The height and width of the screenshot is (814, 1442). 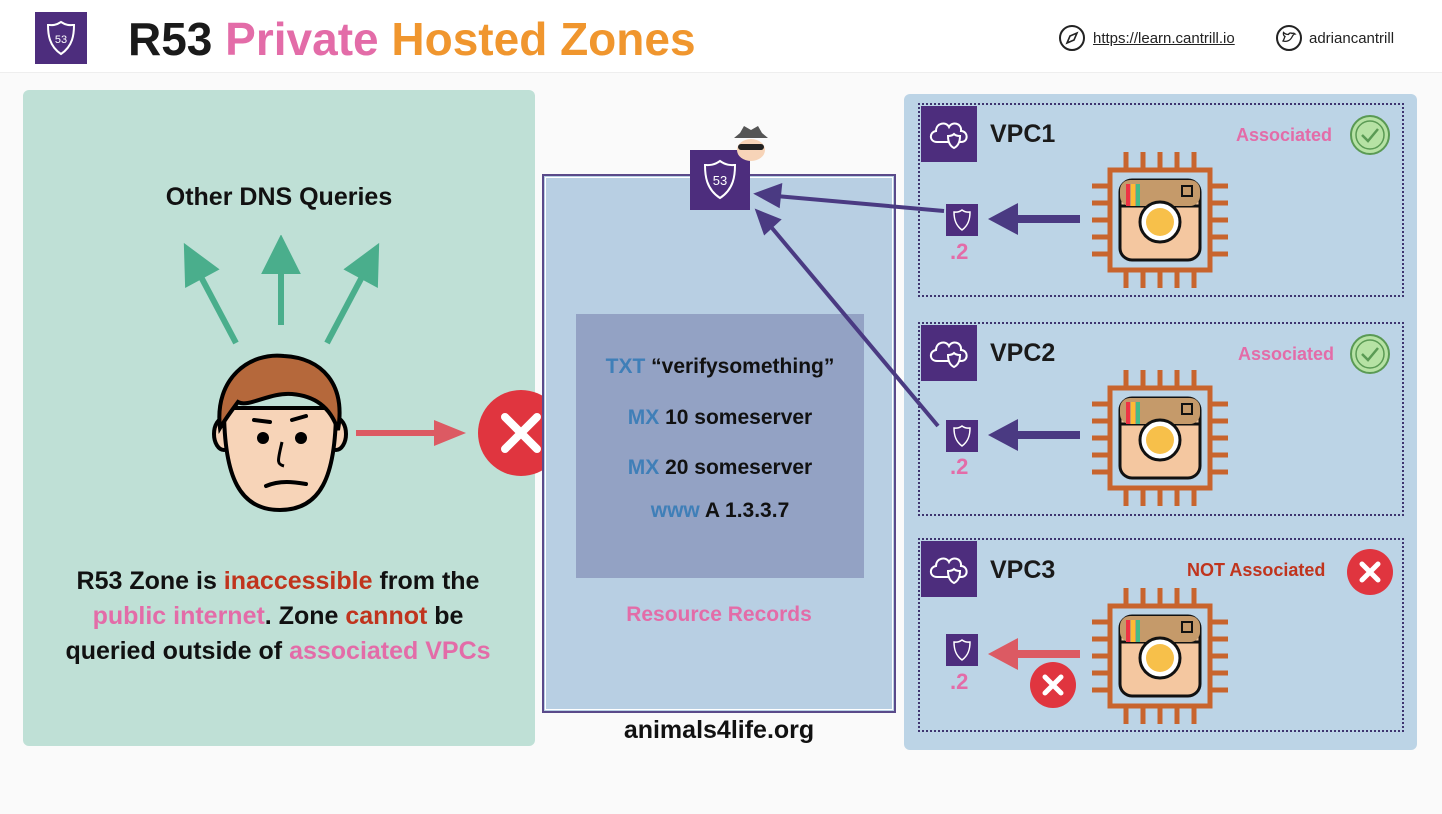 I want to click on vpc1-resolver-ip: .2, so click(x=959, y=251).